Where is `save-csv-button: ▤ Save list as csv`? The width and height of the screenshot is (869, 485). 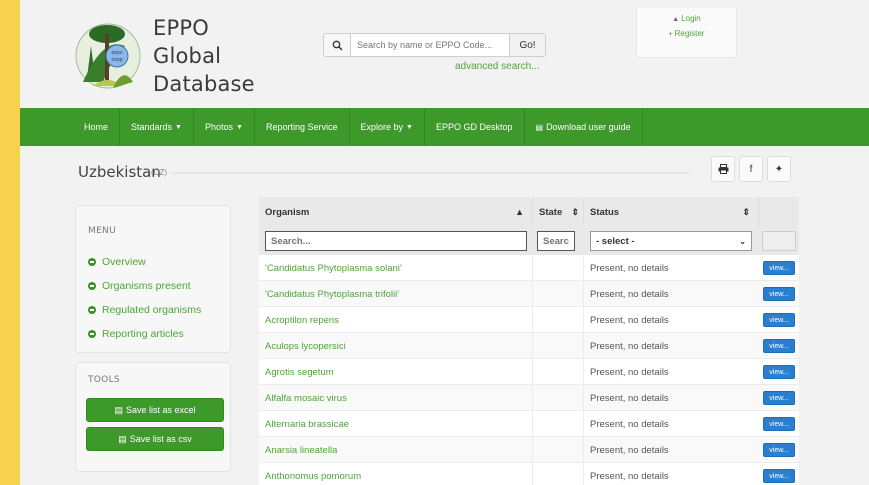
save-csv-button: ▤ Save list as csv is located at coordinates (155, 439).